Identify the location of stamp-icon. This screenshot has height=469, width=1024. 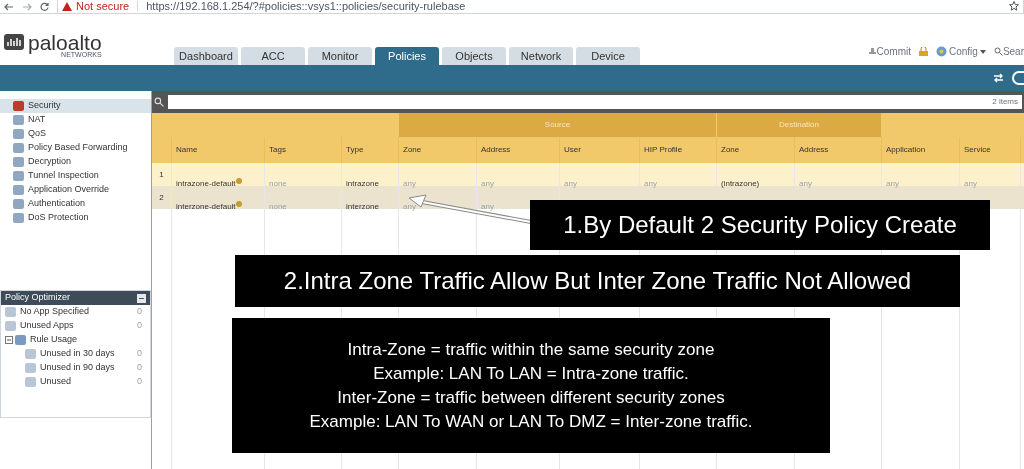
(872, 51).